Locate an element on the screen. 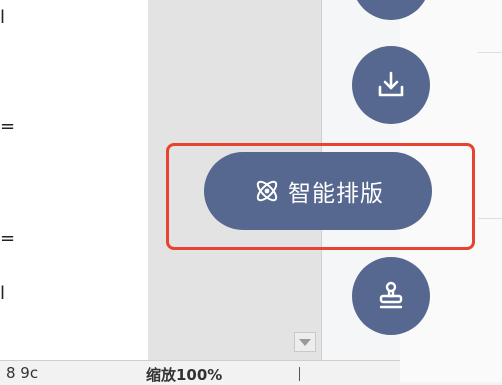 The image size is (502, 385). download-icon is located at coordinates (391, 84).